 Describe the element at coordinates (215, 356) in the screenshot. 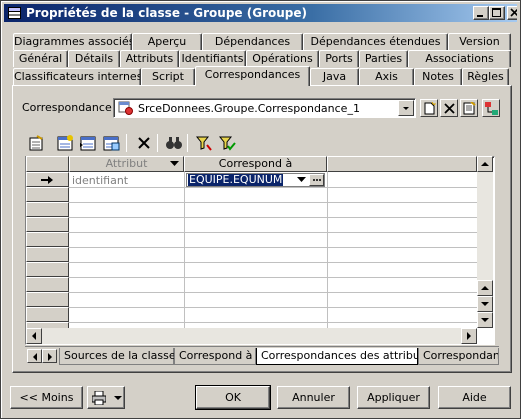

I see `subtab-maps-to: Correspond à` at that location.